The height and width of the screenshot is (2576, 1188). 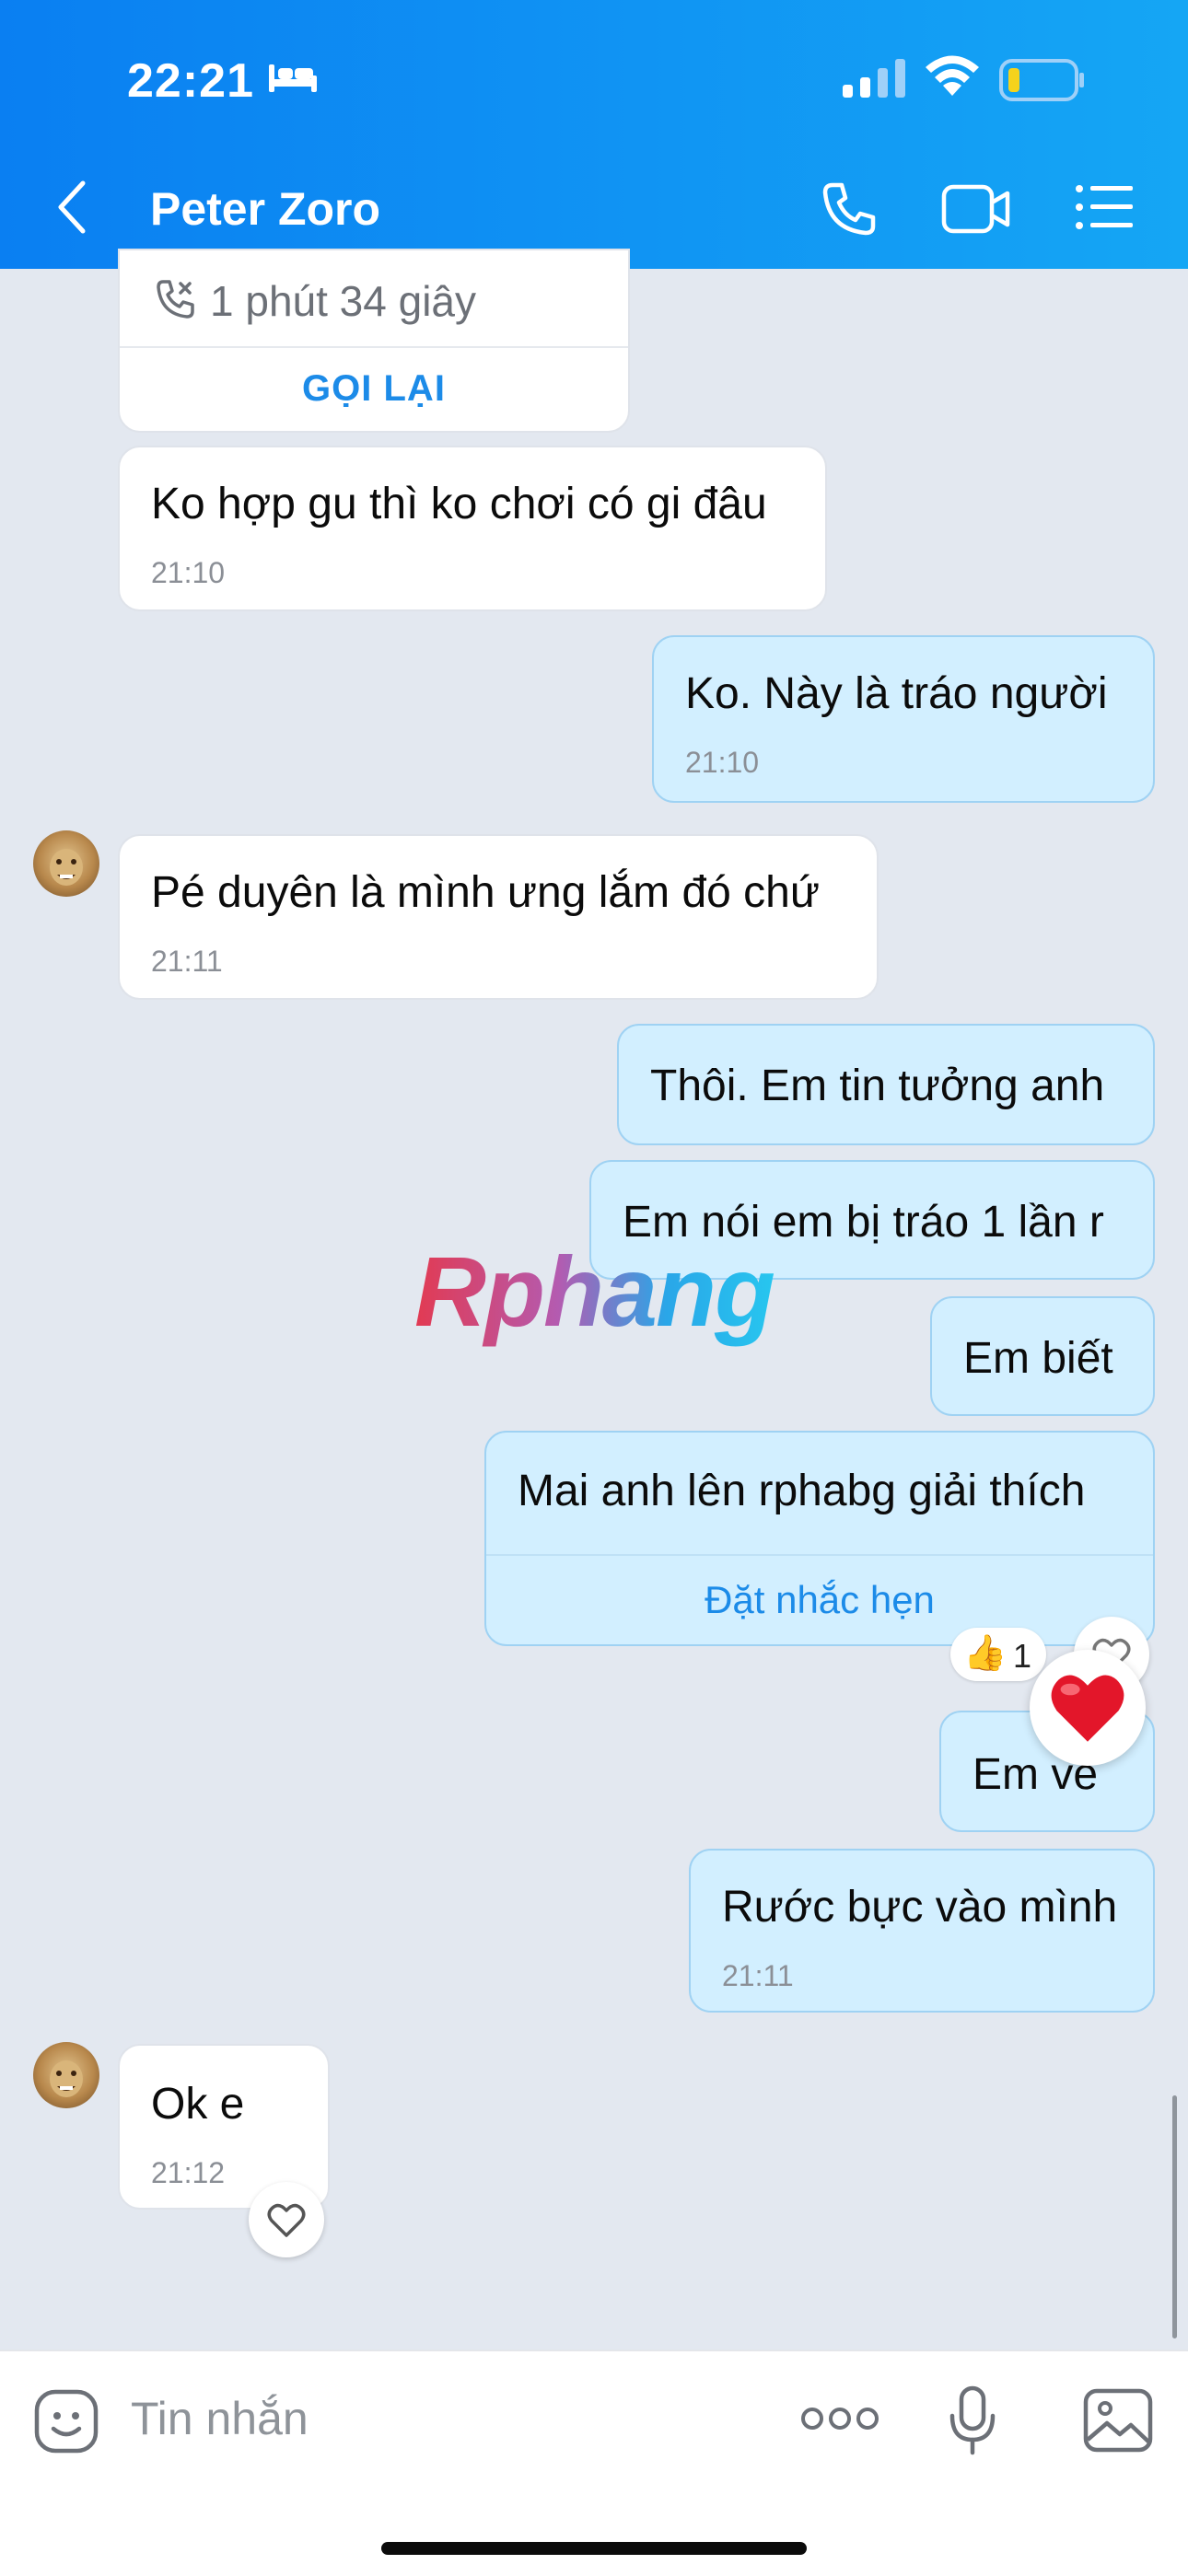 I want to click on watermark: Rphang, so click(x=594, y=1291).